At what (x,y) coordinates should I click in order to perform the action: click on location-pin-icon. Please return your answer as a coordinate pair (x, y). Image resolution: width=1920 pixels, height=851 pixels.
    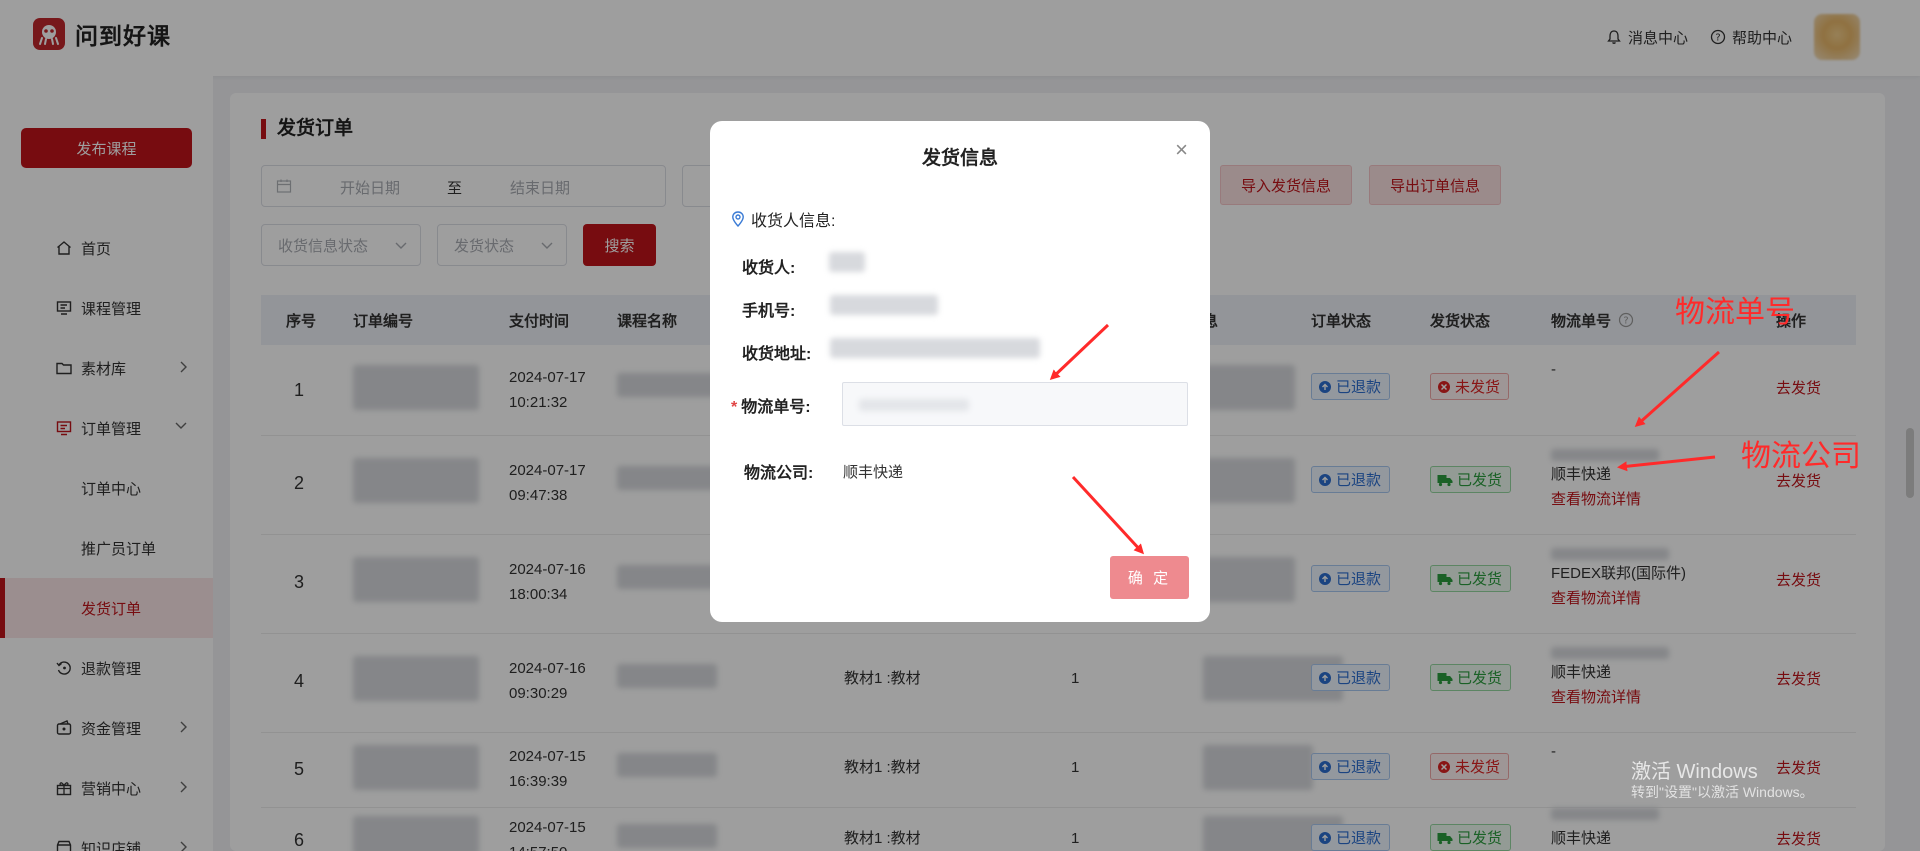
    Looking at the image, I should click on (738, 219).